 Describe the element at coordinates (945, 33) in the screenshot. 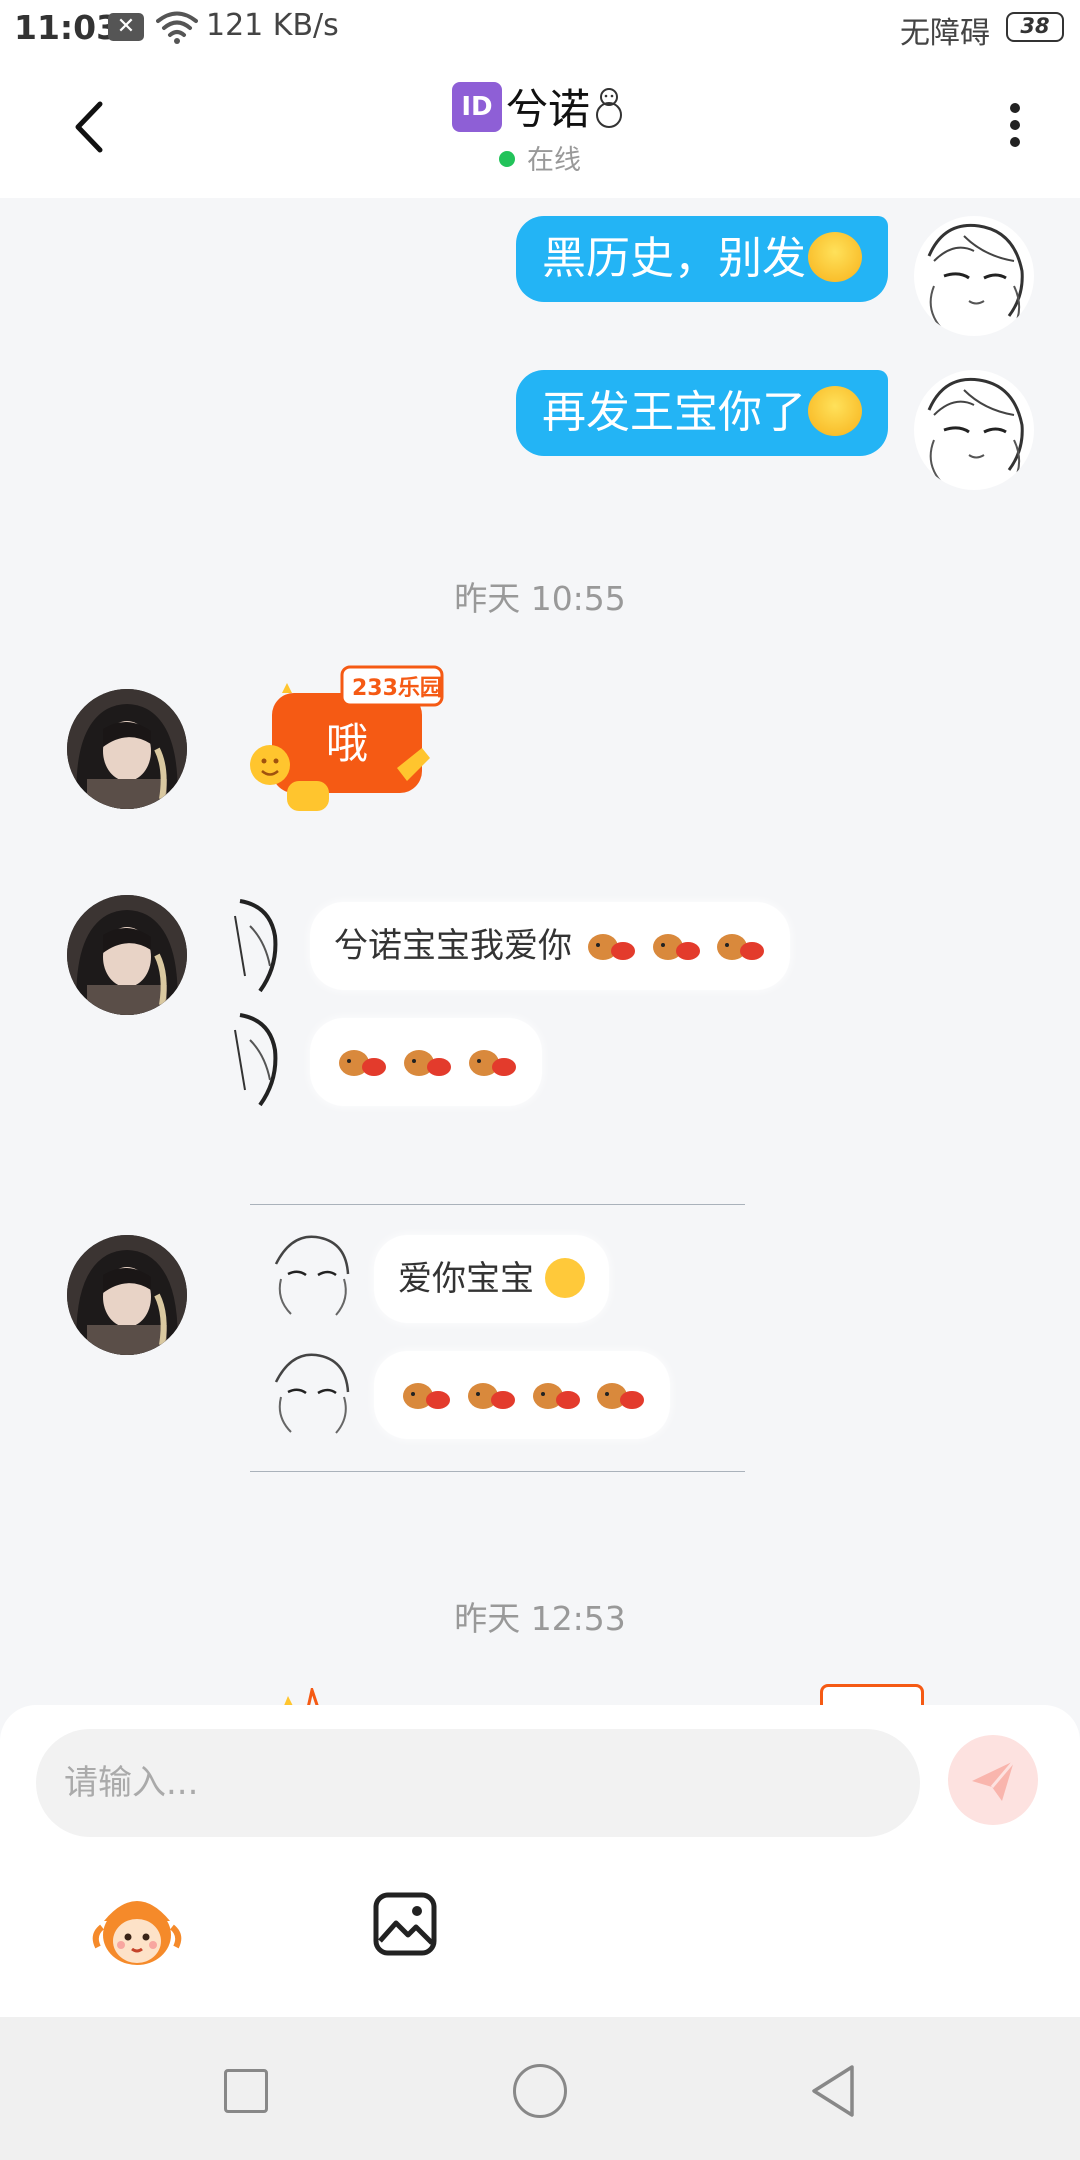

I see `accessibility-label: 无障碍` at that location.